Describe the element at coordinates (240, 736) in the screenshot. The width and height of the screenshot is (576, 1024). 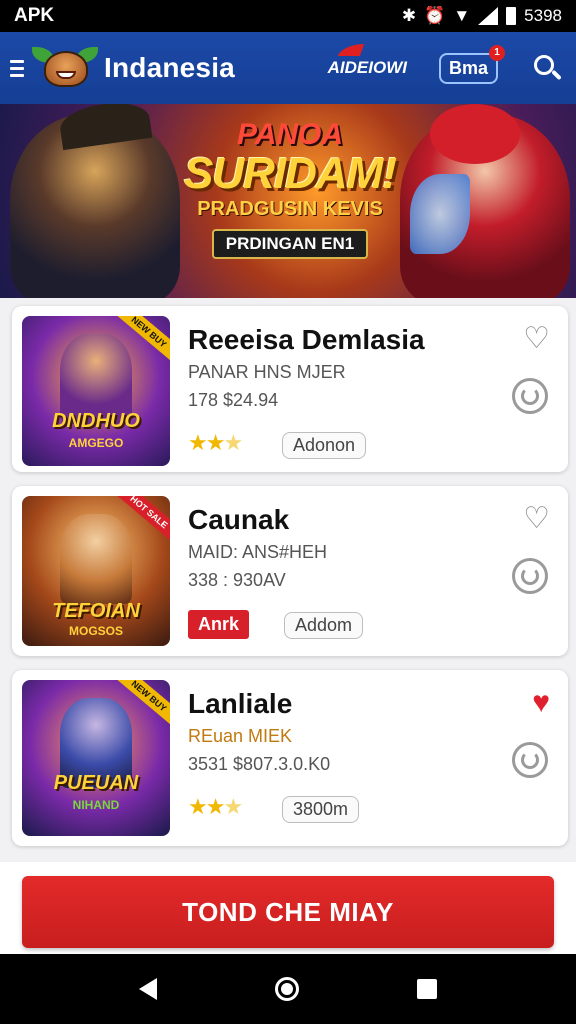
I see `game-subtitle: REuan MIEK` at that location.